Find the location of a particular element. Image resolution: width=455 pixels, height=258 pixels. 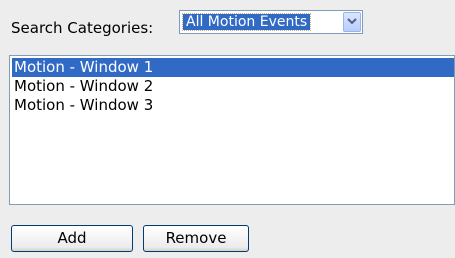

dropdown-selected-value: All Motion Events is located at coordinates (246, 22).